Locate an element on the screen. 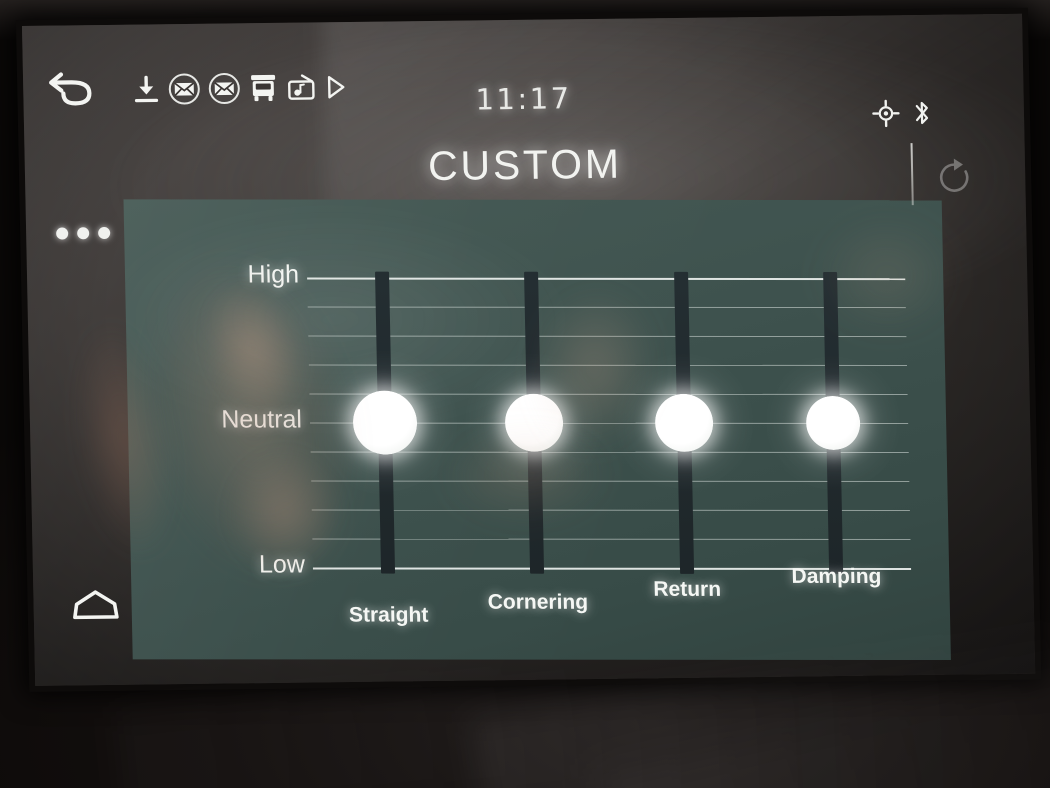  slider-straight: Straight is located at coordinates (389, 449).